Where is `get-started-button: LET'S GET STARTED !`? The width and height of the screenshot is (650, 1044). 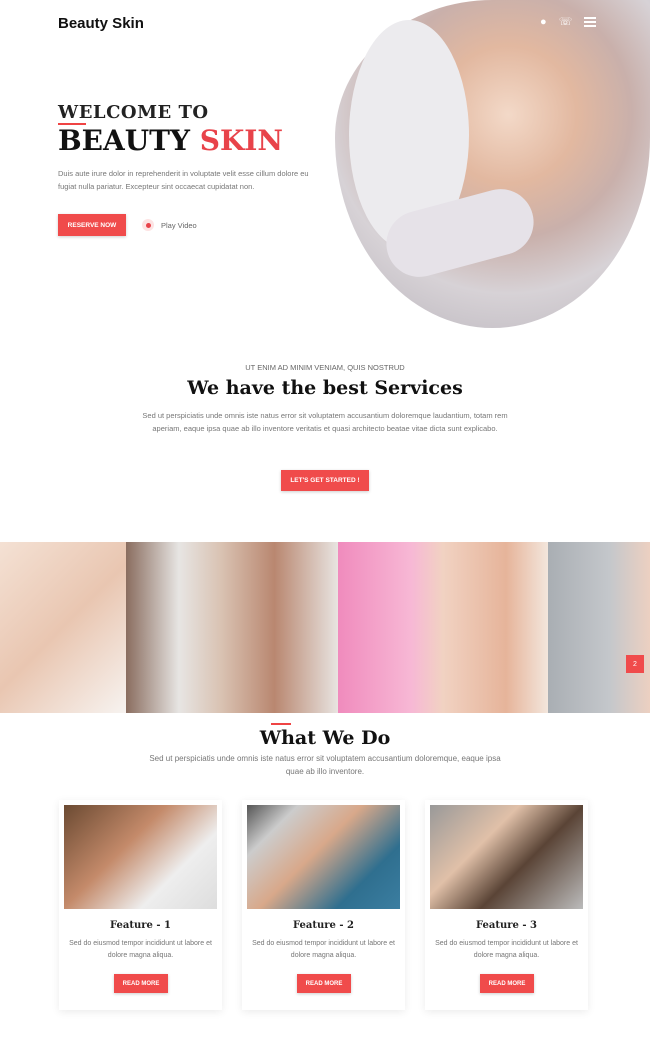 get-started-button: LET'S GET STARTED ! is located at coordinates (325, 480).